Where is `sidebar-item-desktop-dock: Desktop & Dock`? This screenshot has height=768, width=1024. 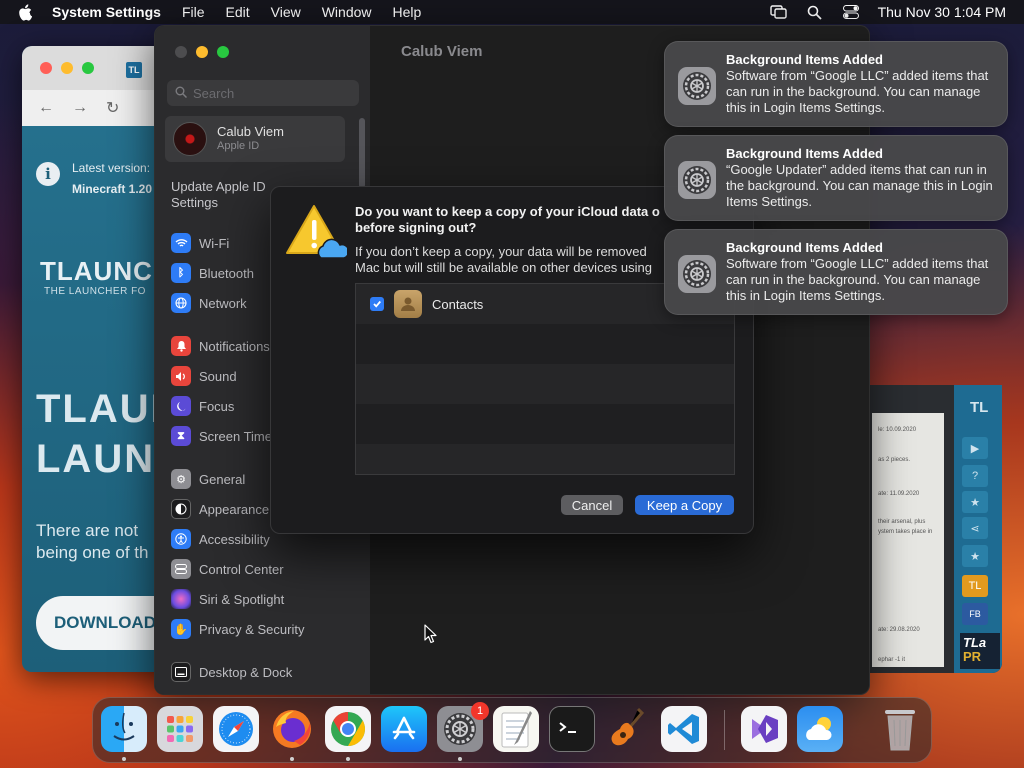 sidebar-item-desktop-dock: Desktop & Dock is located at coordinates (231, 672).